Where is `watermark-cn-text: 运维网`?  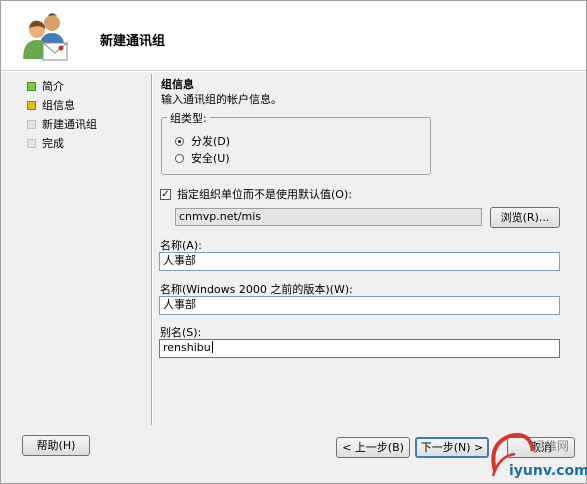
watermark-cn-text: 运维网 is located at coordinates (551, 446).